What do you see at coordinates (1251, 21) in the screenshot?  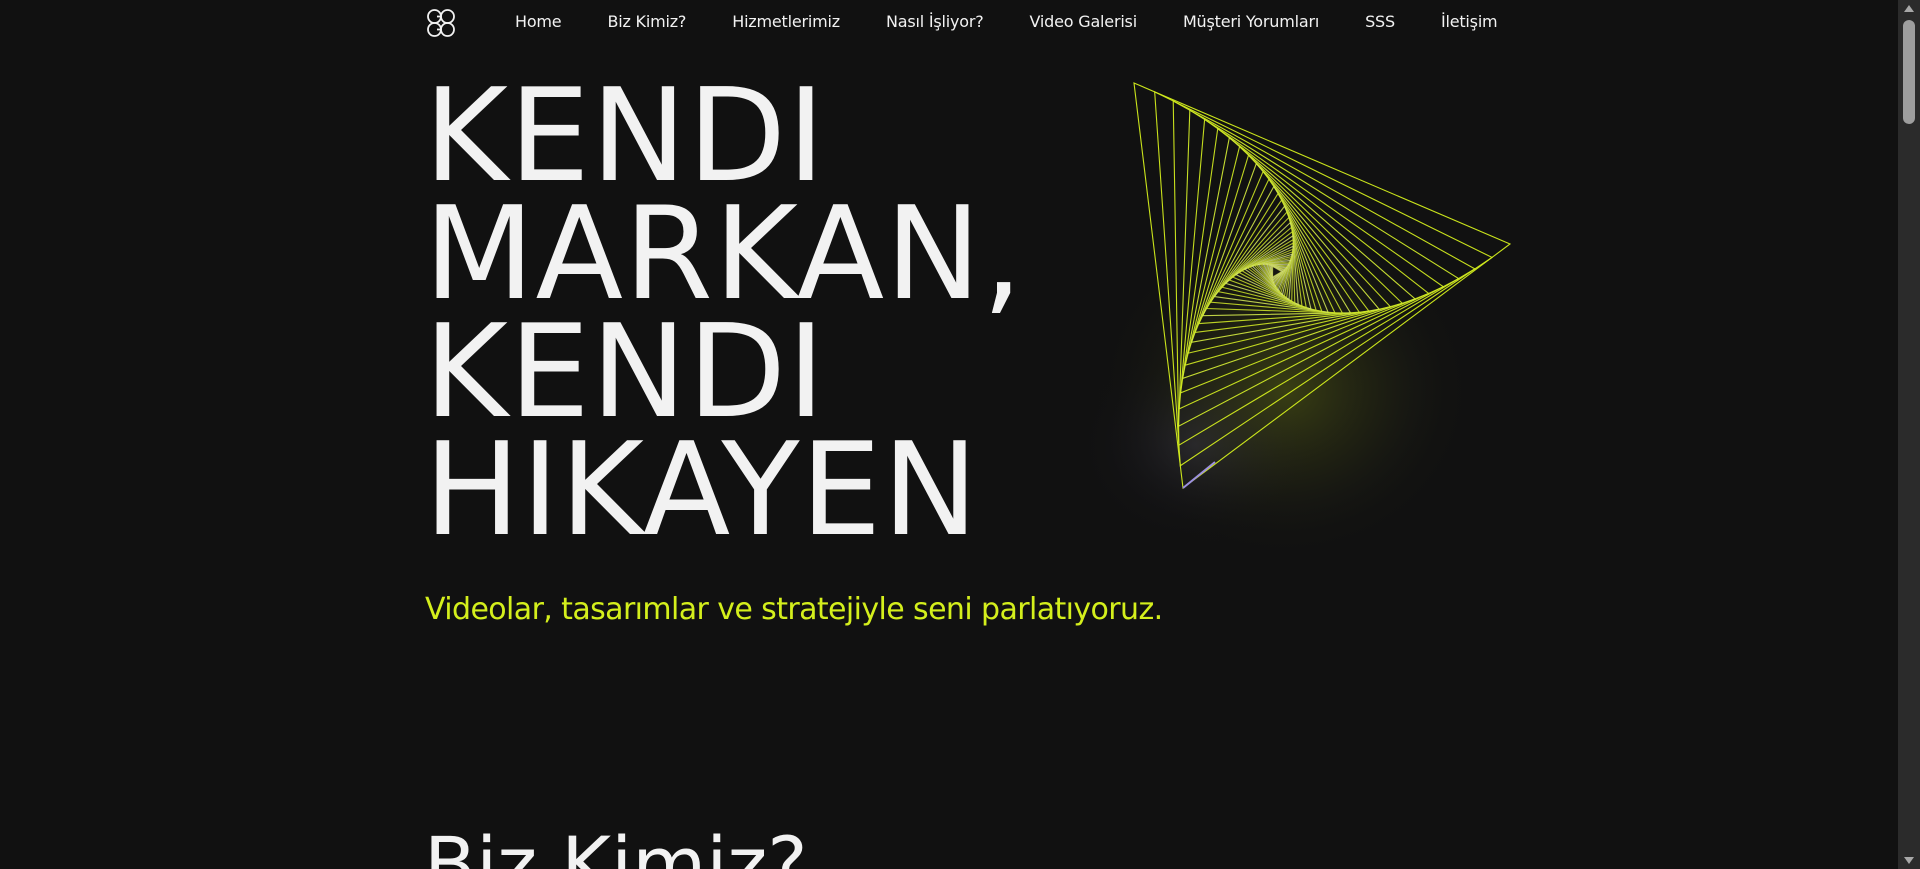 I see `nav-link-musteri-yorumlari: Müşteri Yorumları` at bounding box center [1251, 21].